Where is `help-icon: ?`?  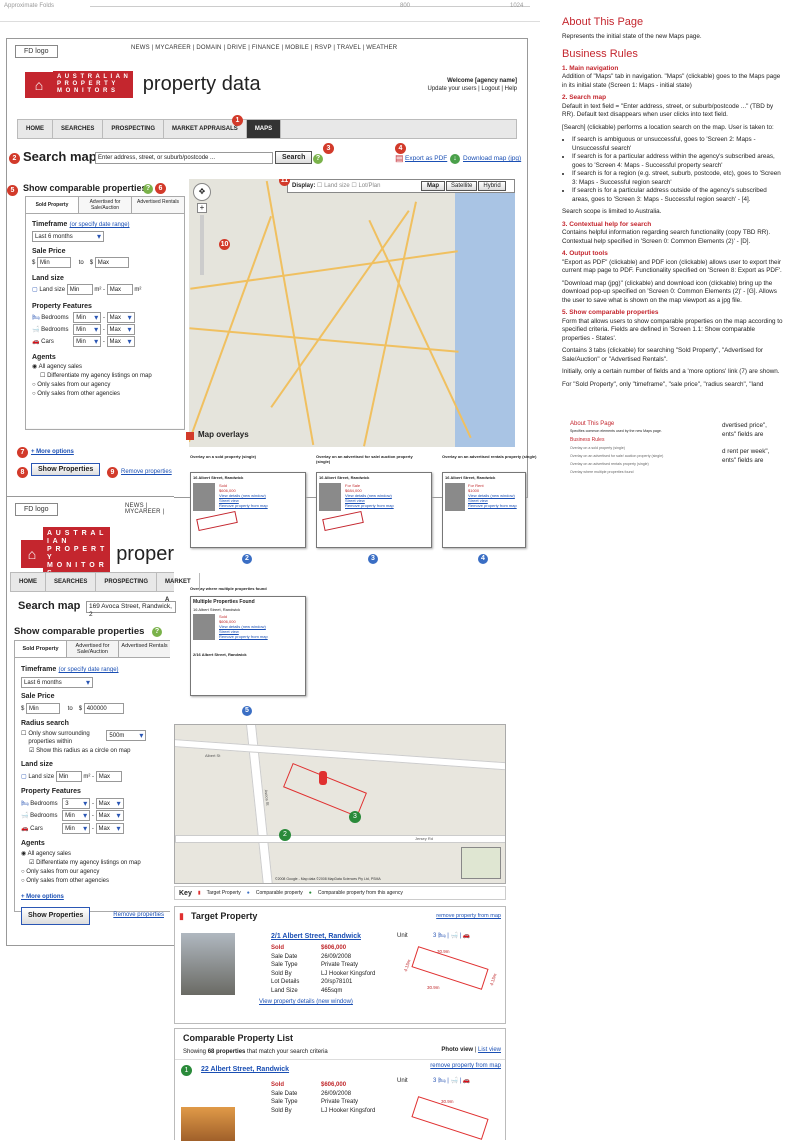 help-icon: ? is located at coordinates (318, 159).